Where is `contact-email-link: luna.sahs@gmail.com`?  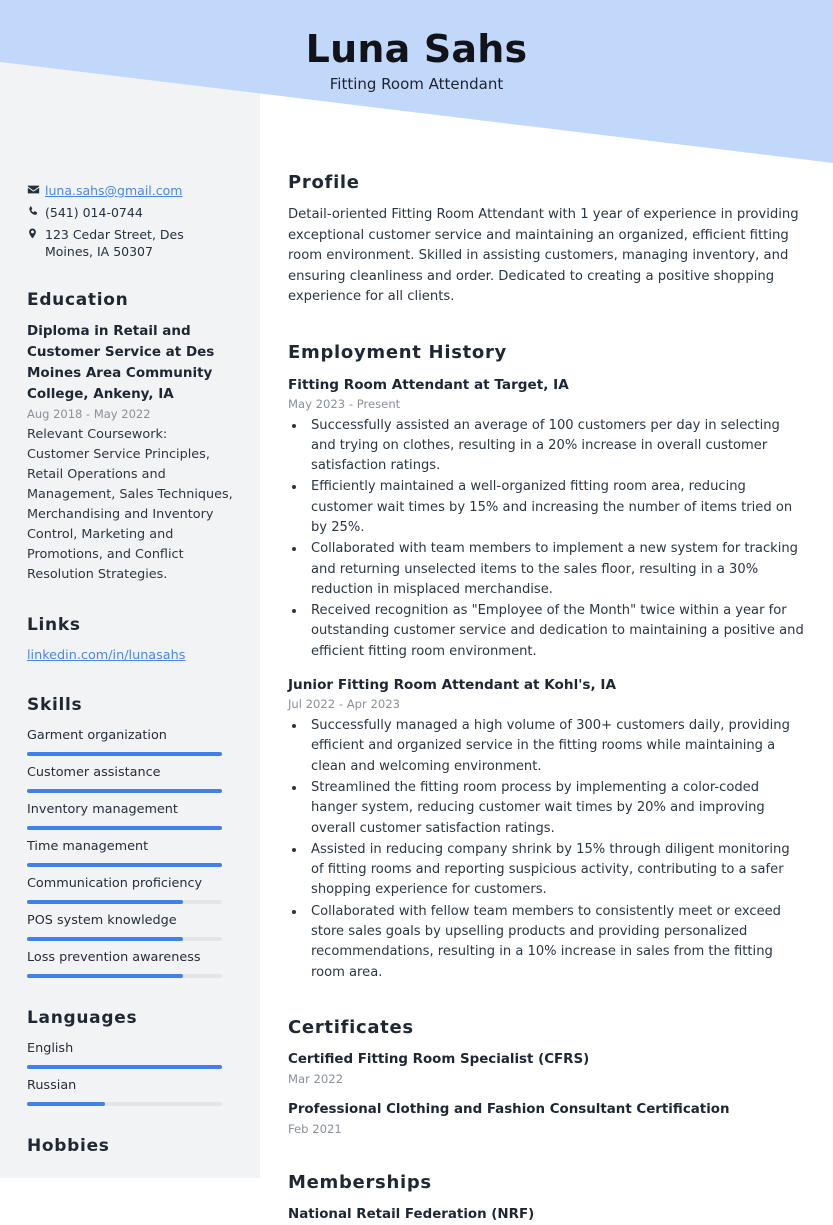
contact-email-link: luna.sahs@gmail.com is located at coordinates (139, 190).